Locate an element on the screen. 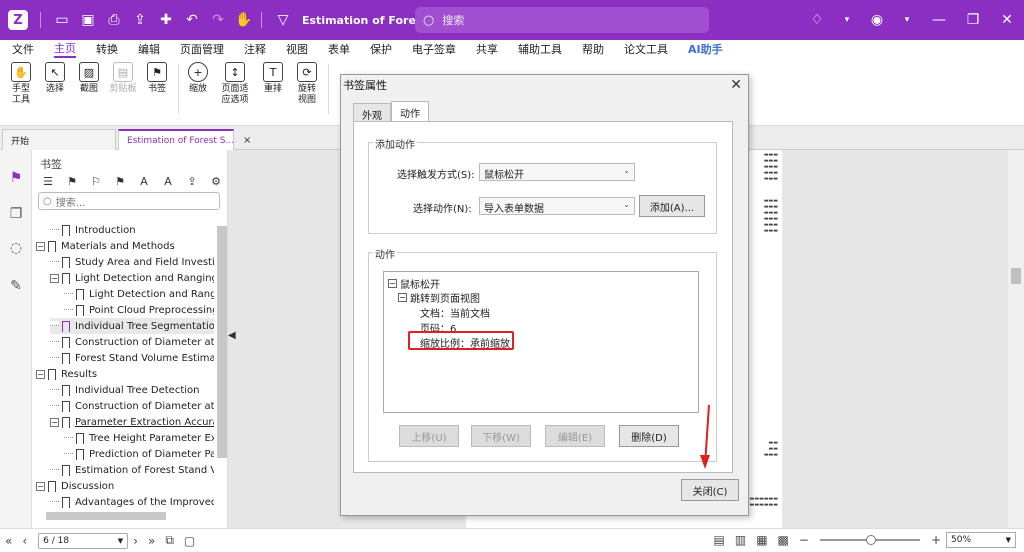 This screenshot has width=1024, height=552. action-tree: − 鼠标松开 − 跳转到页面视图 文档：当前文档 页码：6 缩放比例：承前缩放 is located at coordinates (541, 342).